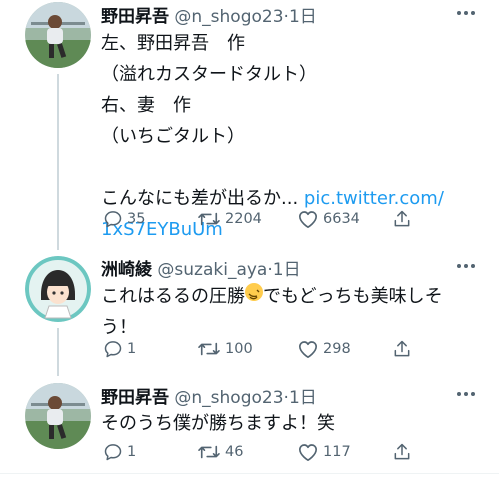 This screenshot has height=481, width=499. Describe the element at coordinates (374, 198) in the screenshot. I see `media-link: pic.twitter.com/` at that location.